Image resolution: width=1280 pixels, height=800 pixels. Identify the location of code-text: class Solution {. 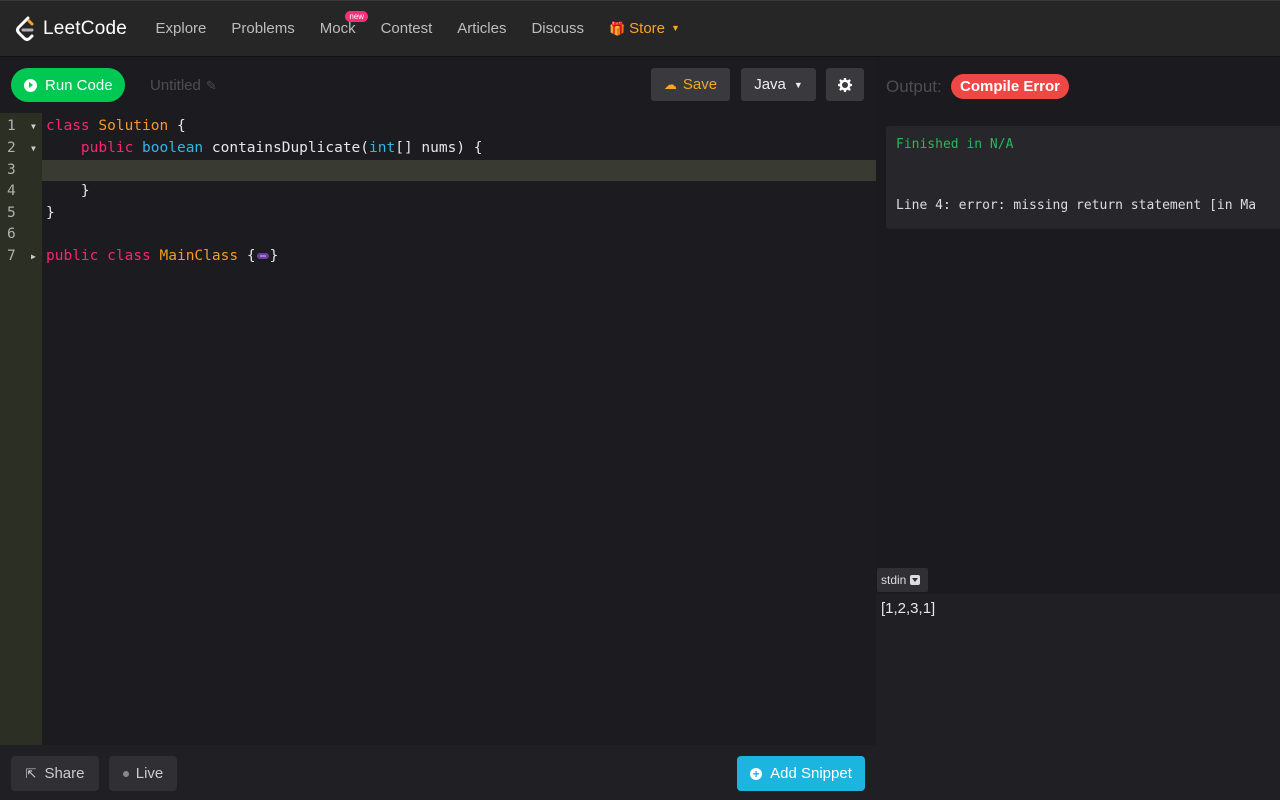
(116, 126).